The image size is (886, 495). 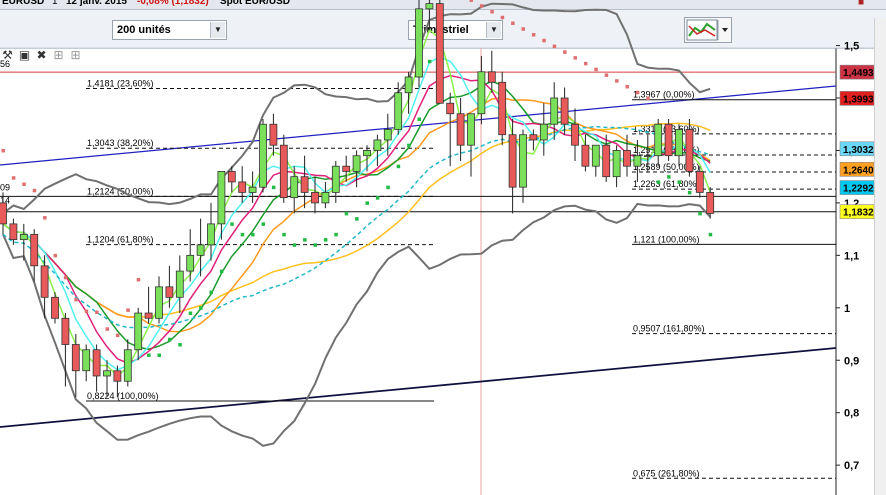 What do you see at coordinates (666, 239) in the screenshot?
I see `fibo-label: 1,121 (100,00%)` at bounding box center [666, 239].